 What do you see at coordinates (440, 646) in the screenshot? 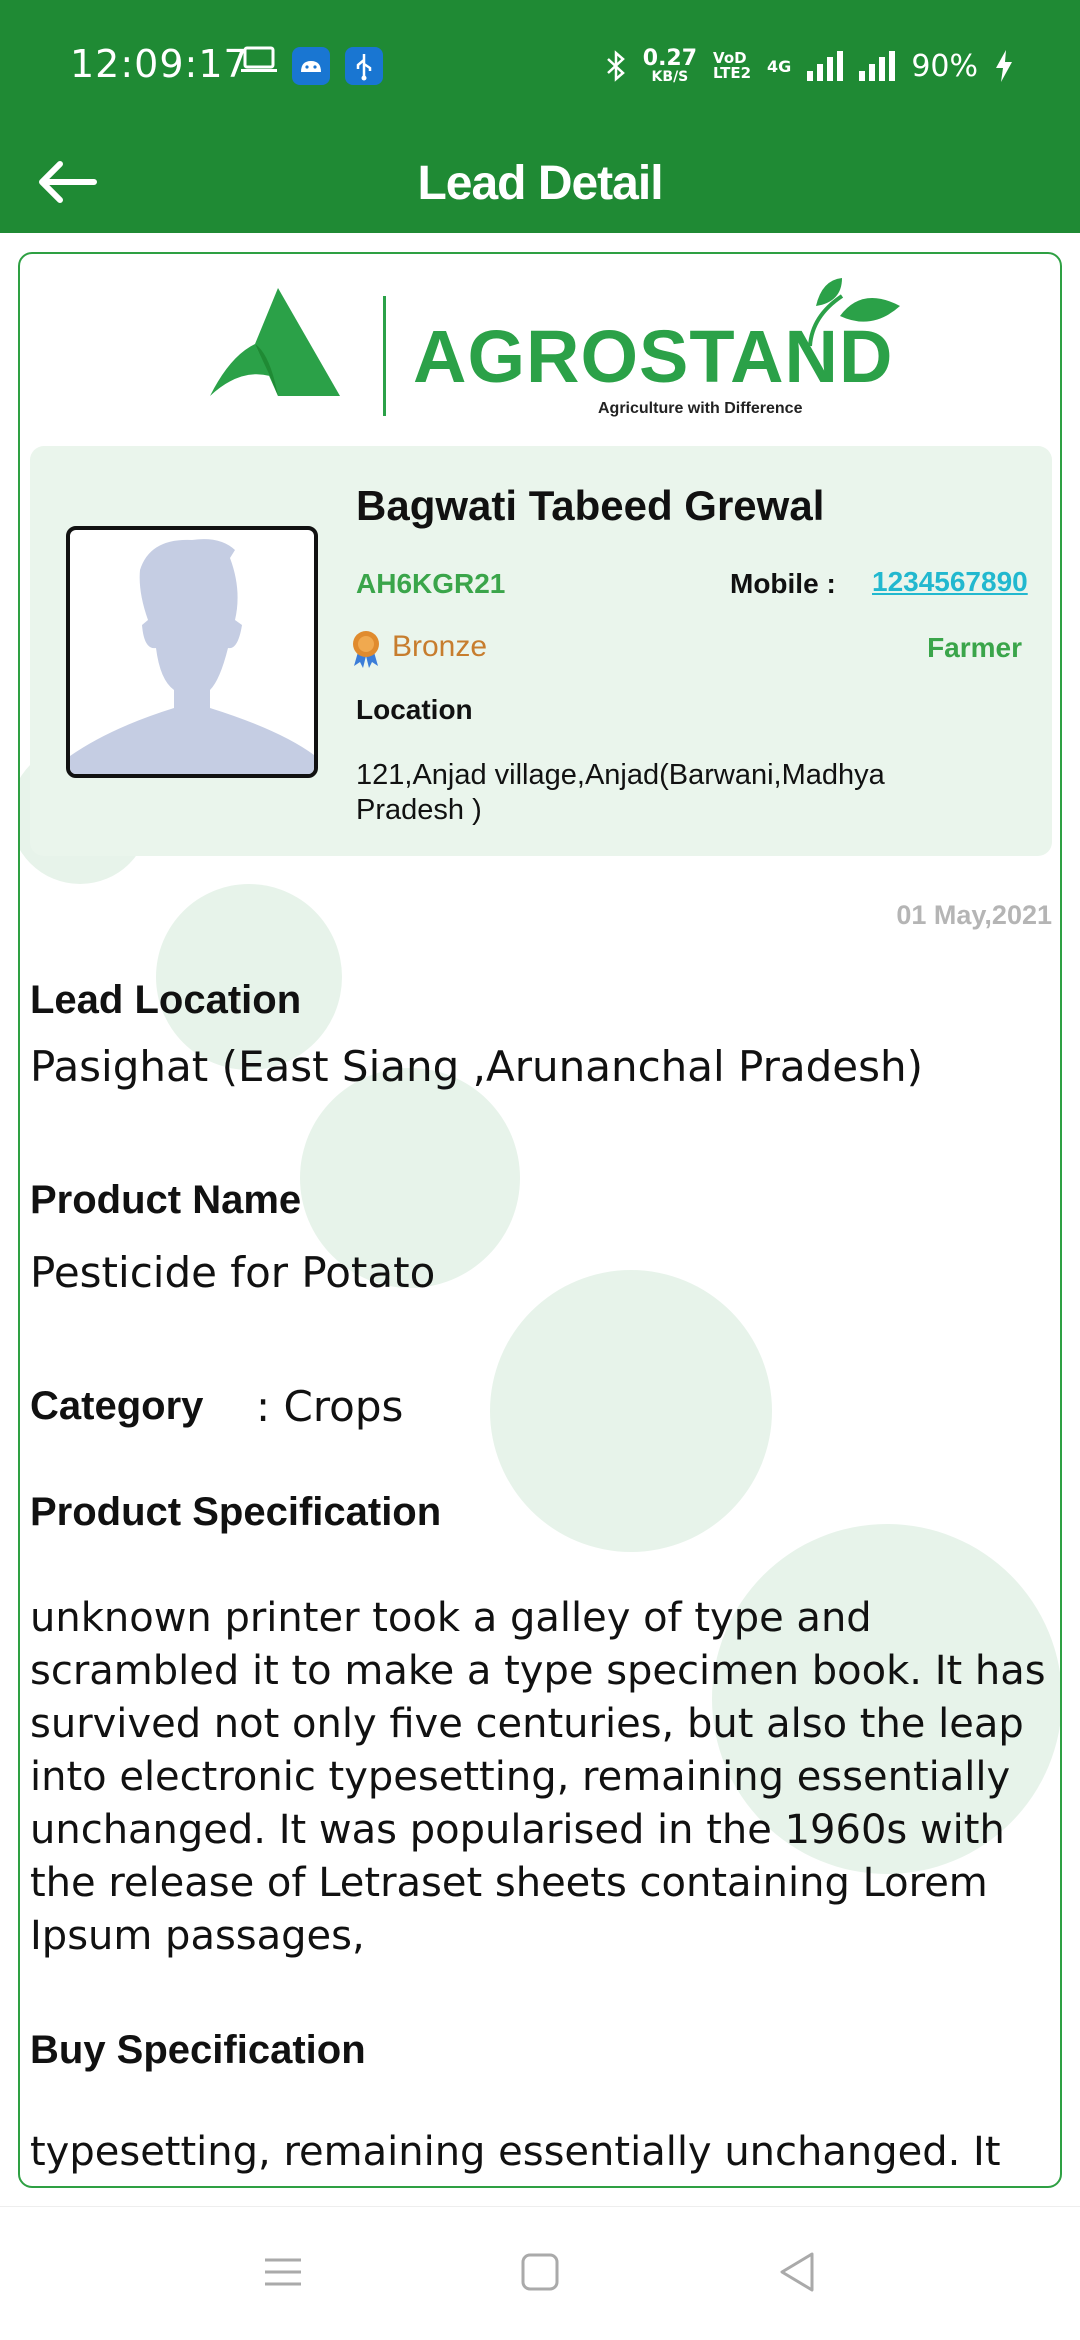
I see `tier-badge: Bronze` at bounding box center [440, 646].